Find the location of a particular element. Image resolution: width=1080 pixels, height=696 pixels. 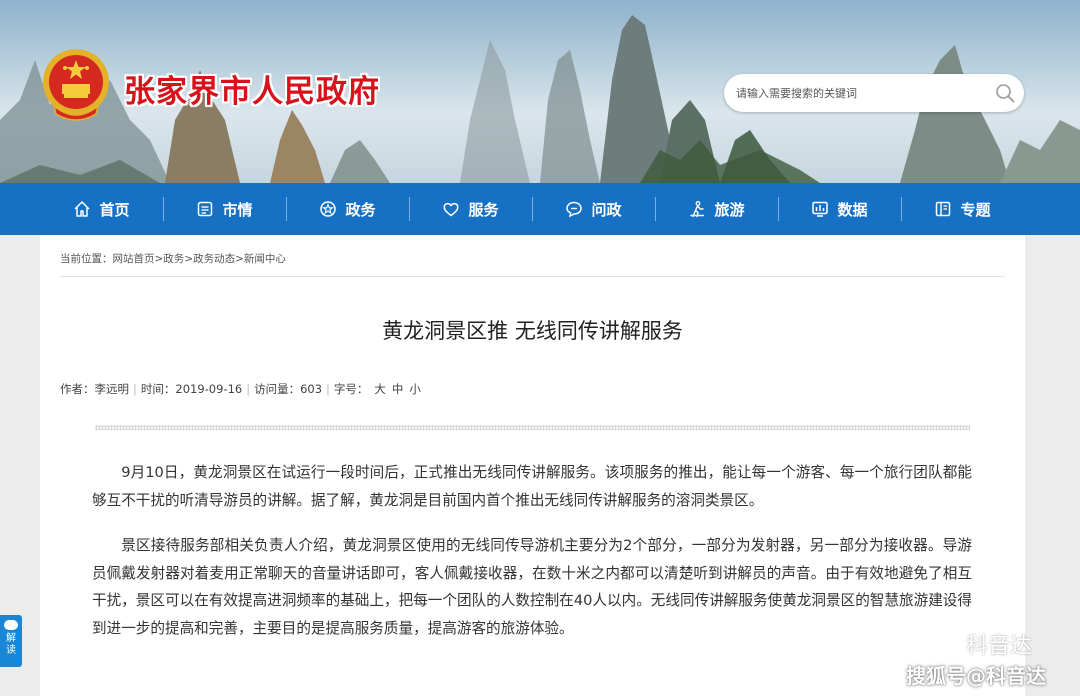

chat-icon is located at coordinates (574, 209).